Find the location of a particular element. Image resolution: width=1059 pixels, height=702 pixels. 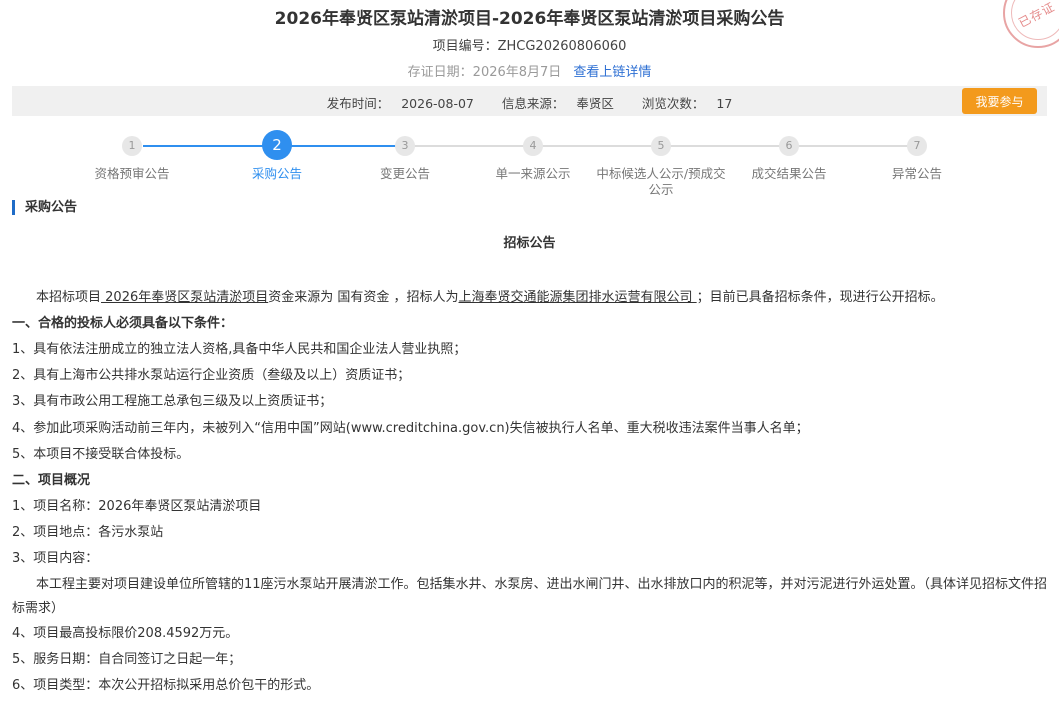

requirement-3: 3、具有市政公用工程施工总承包三级及以上资质证书； is located at coordinates (172, 401).